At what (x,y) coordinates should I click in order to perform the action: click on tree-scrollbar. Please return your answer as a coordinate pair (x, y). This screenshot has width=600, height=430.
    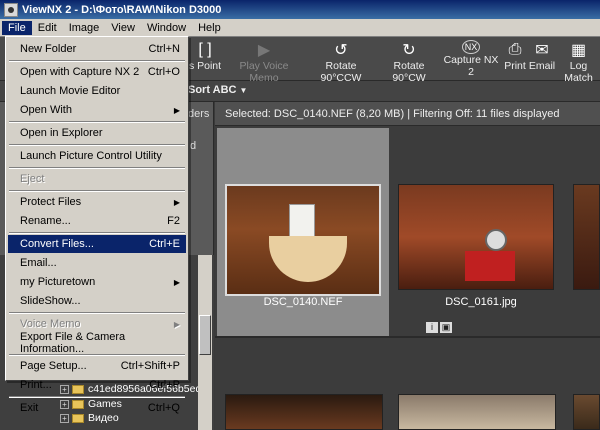
    Looking at the image, I should click on (205, 342).